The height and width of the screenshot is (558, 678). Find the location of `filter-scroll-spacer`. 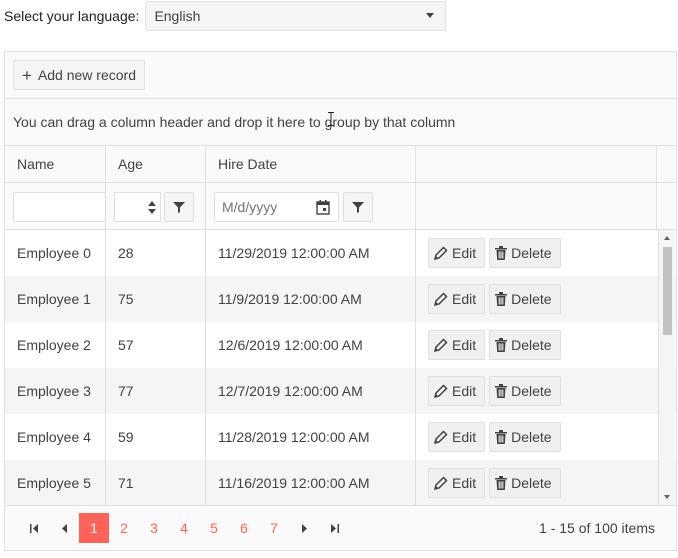

filter-scroll-spacer is located at coordinates (667, 206).